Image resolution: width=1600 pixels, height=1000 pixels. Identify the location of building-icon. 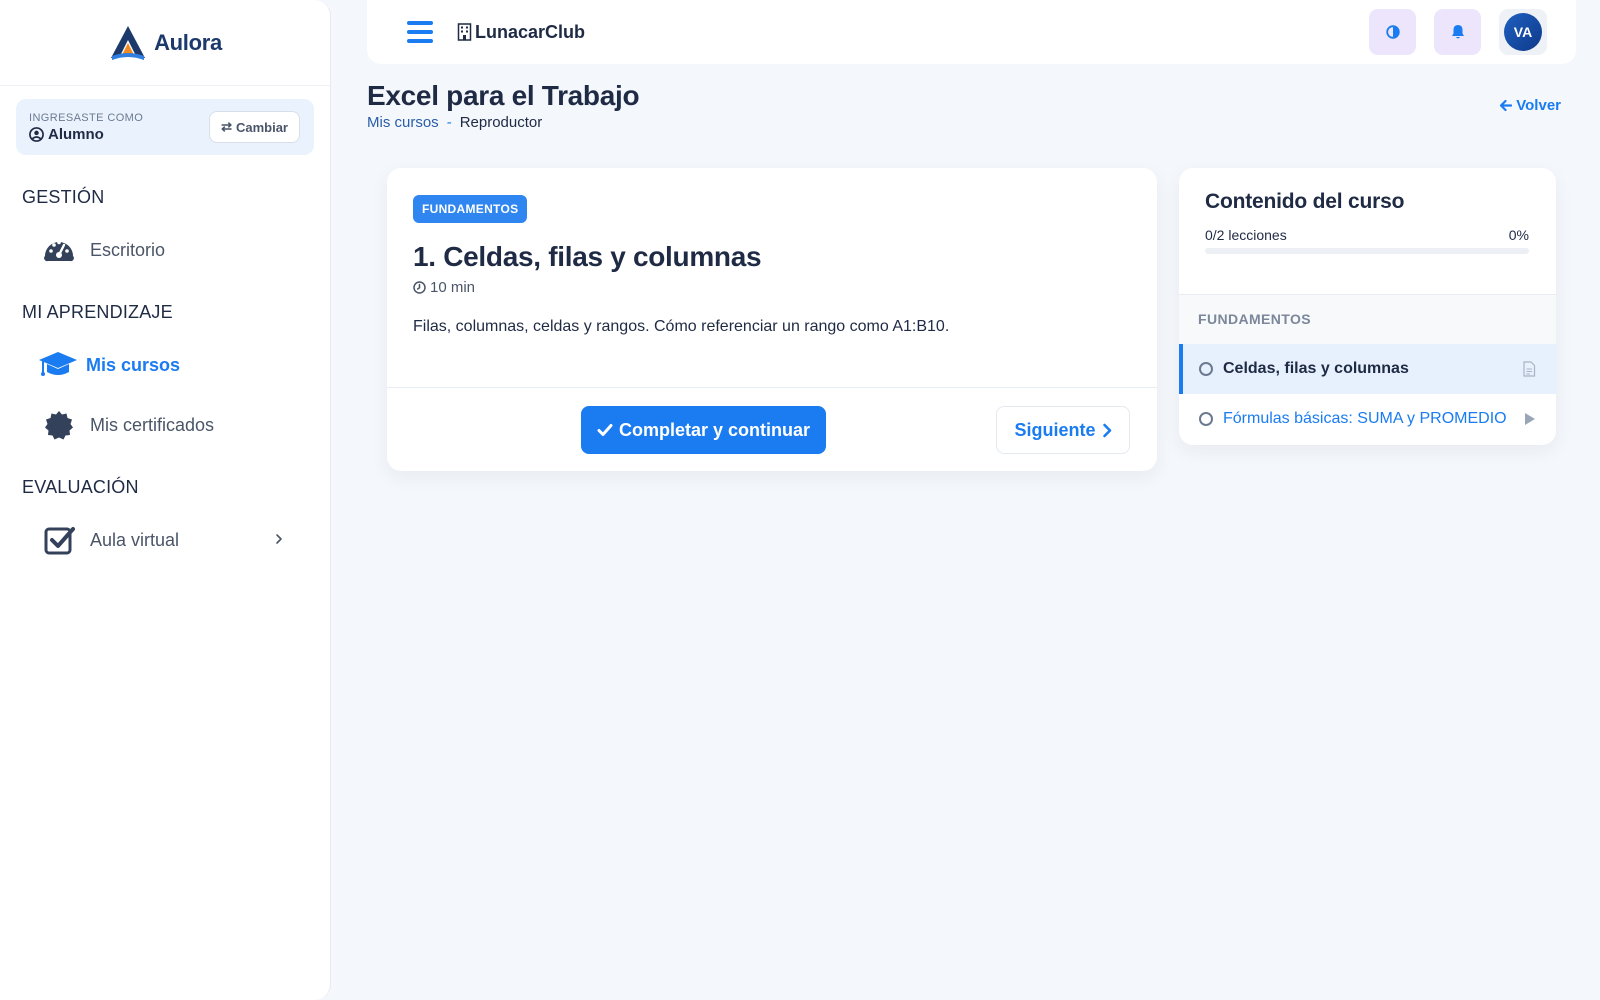
(464, 32).